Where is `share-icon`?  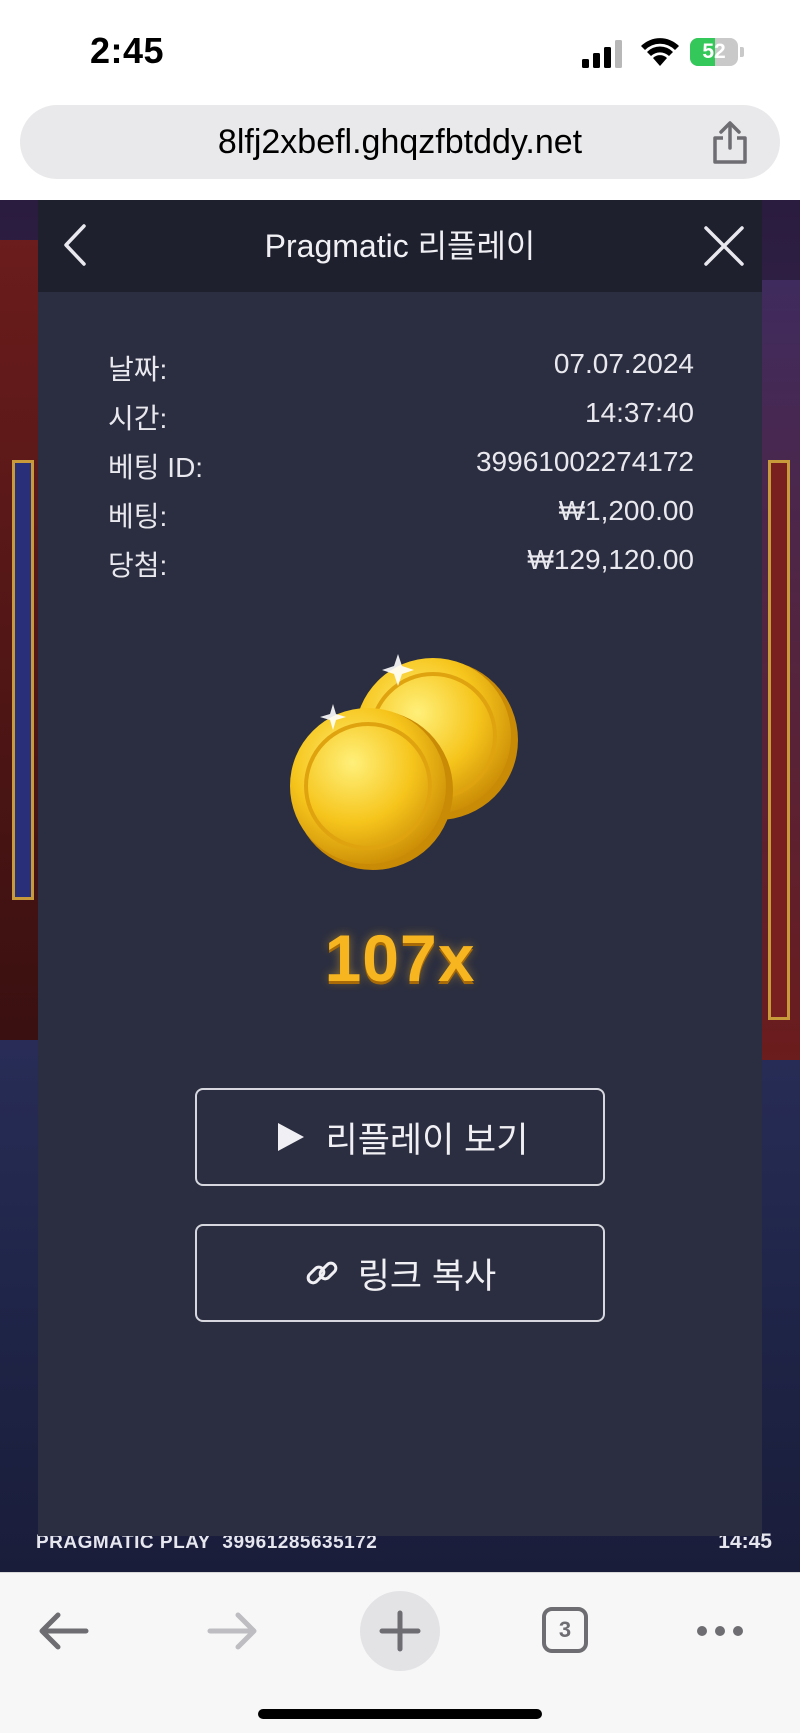 share-icon is located at coordinates (730, 143).